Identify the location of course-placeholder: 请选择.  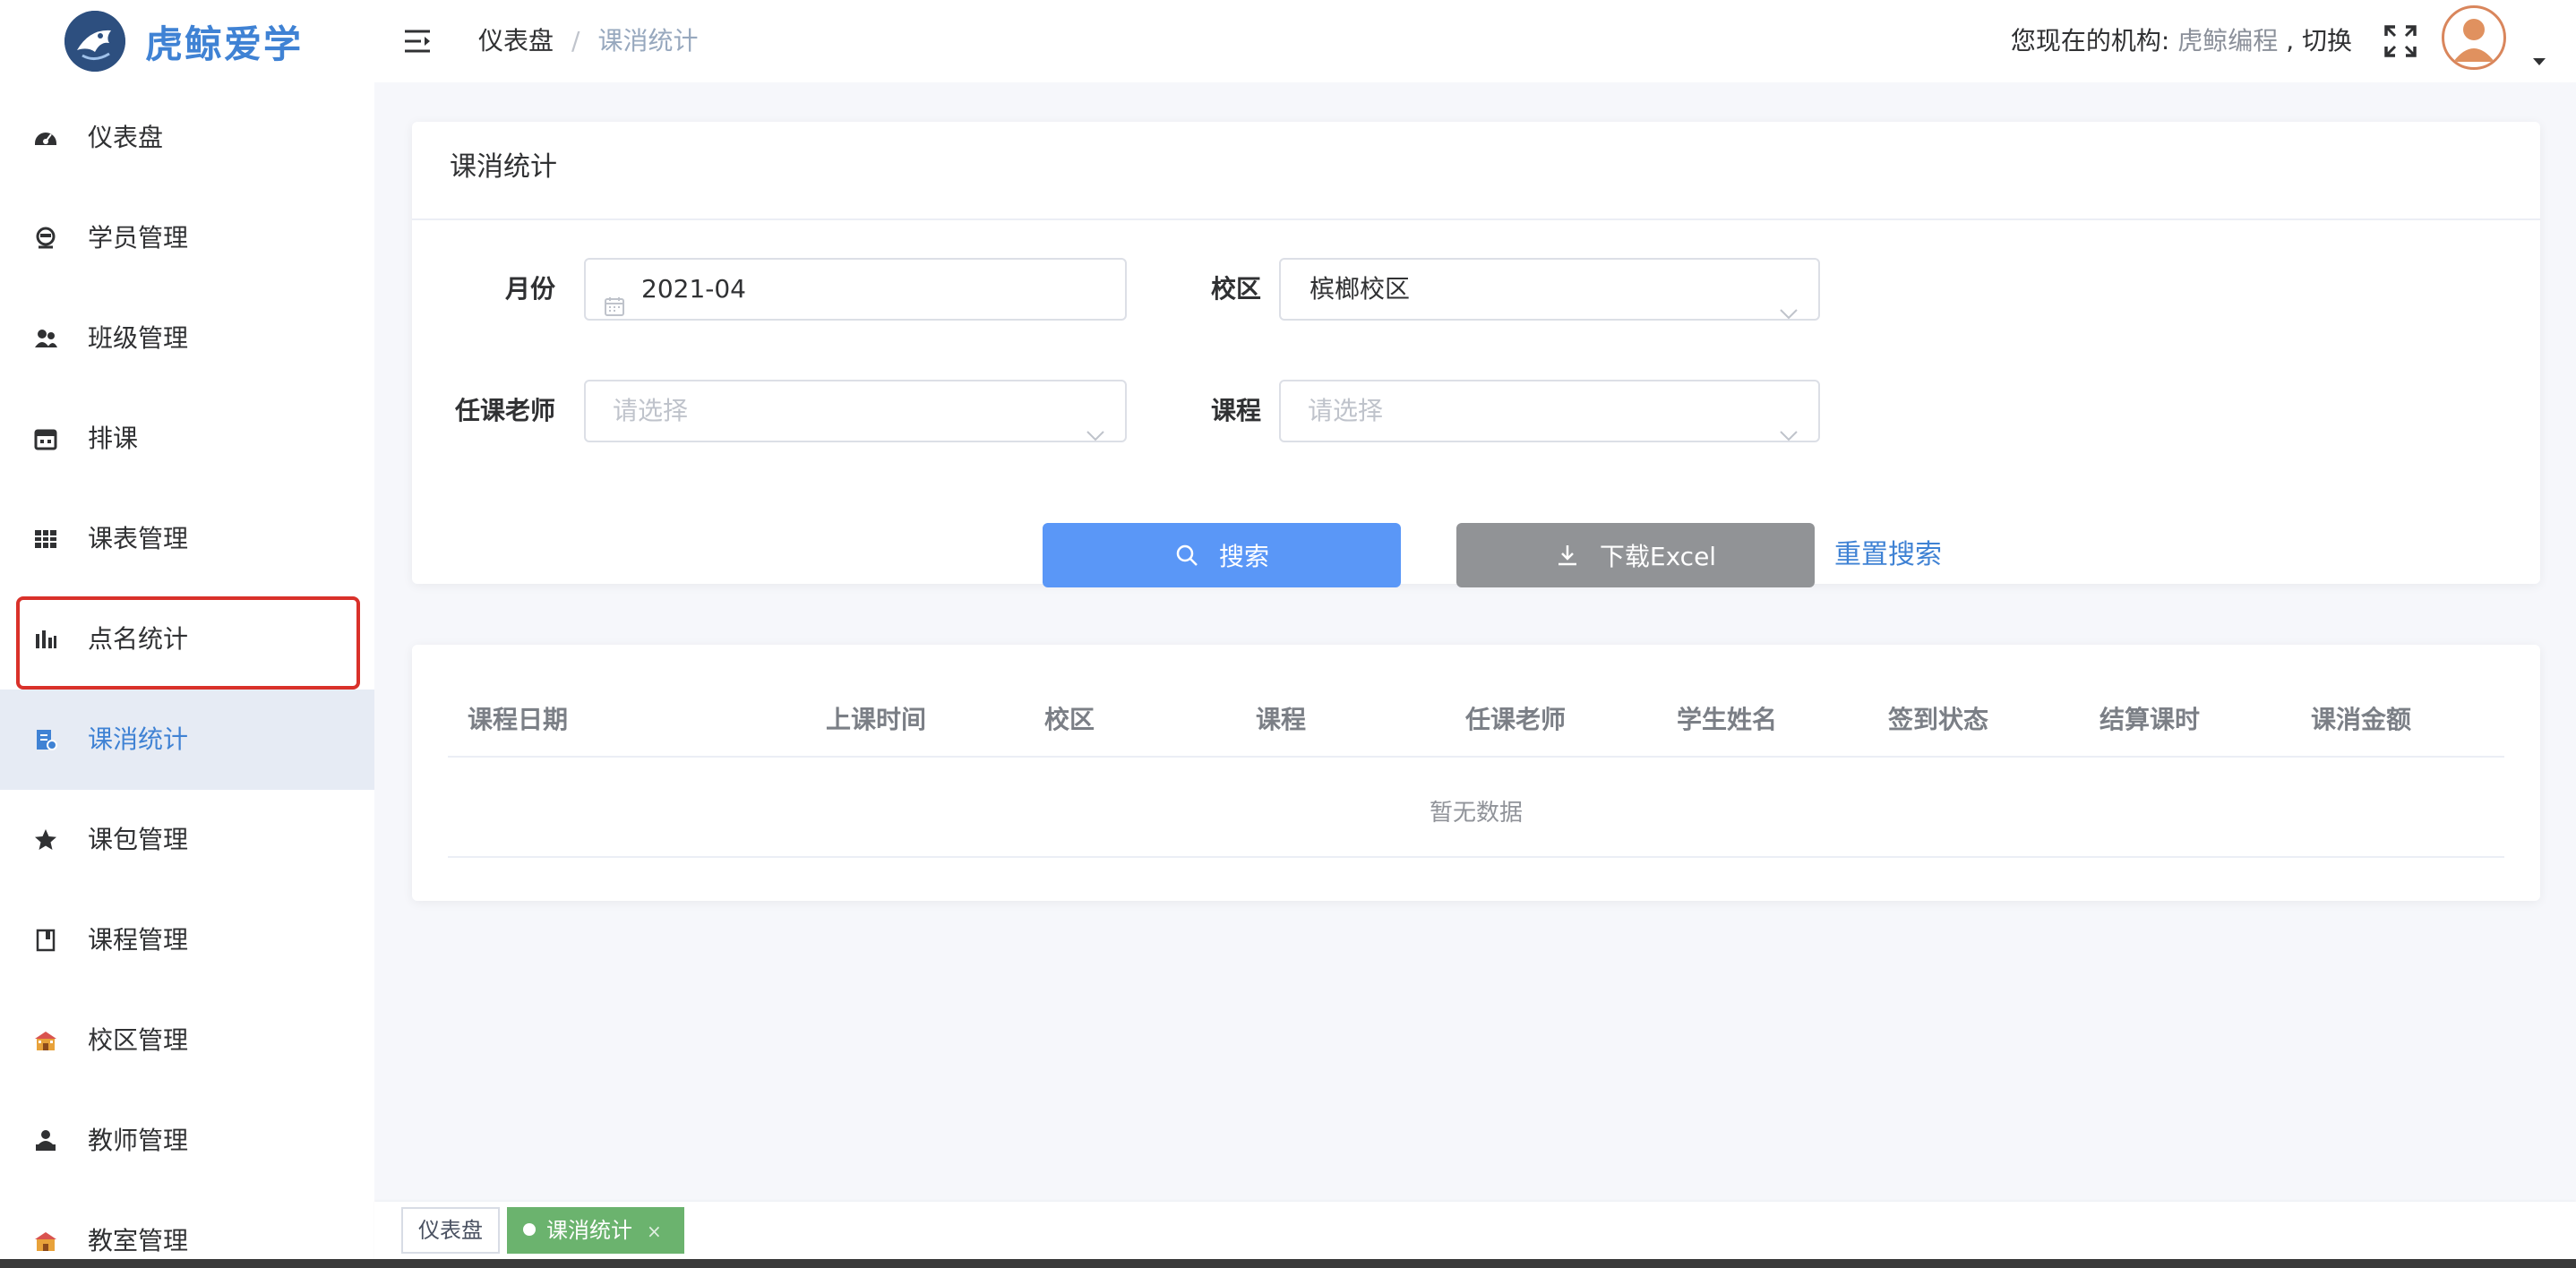
(1346, 410).